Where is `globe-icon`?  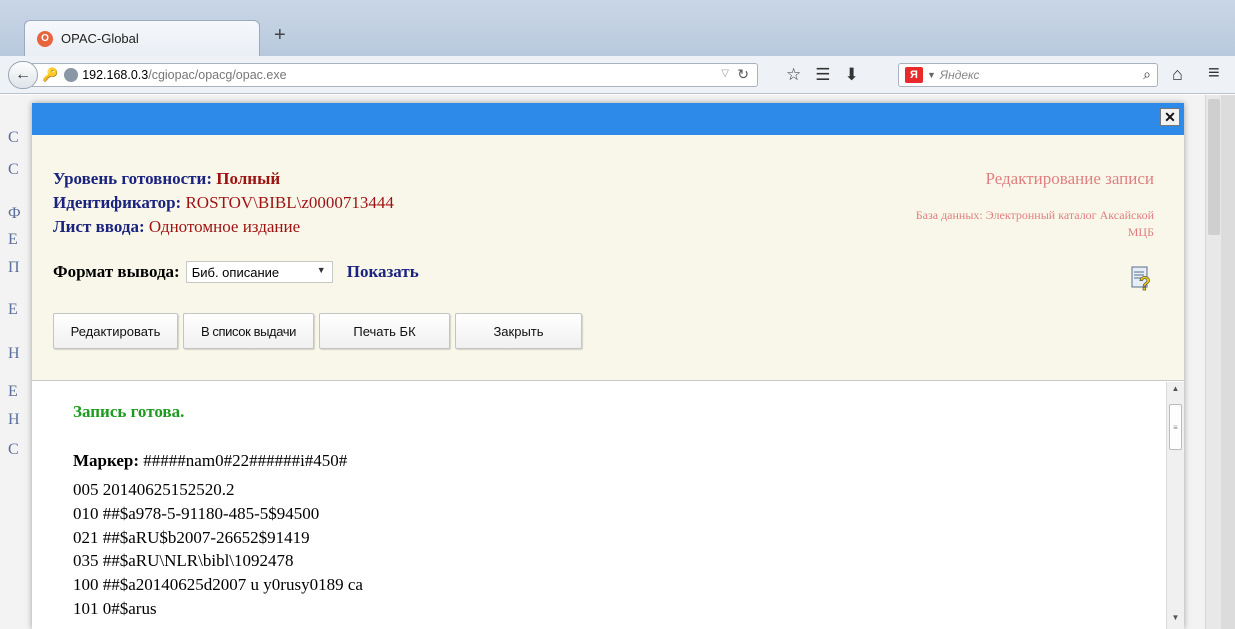
globe-icon is located at coordinates (71, 75).